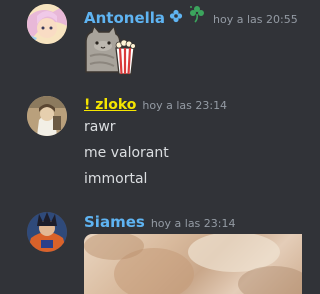 This screenshot has width=320, height=294. I want to click on flower-badge-icon, so click(176, 17).